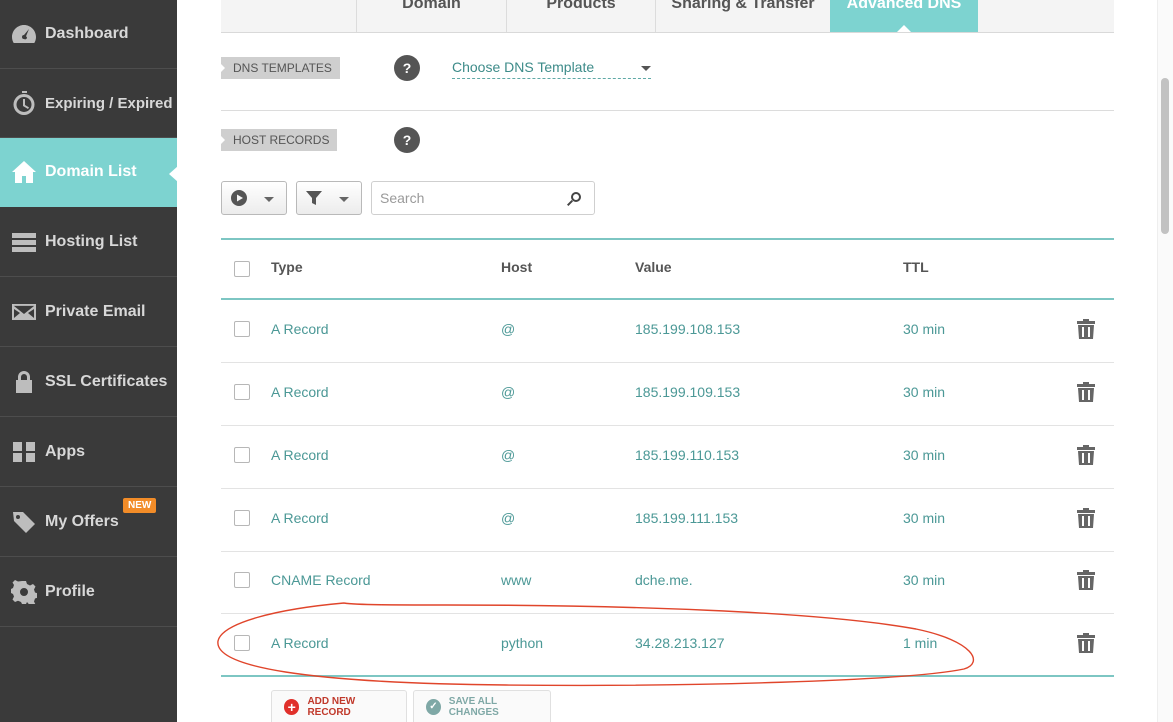 The height and width of the screenshot is (722, 1173). Describe the element at coordinates (24, 382) in the screenshot. I see `lock-icon` at that location.